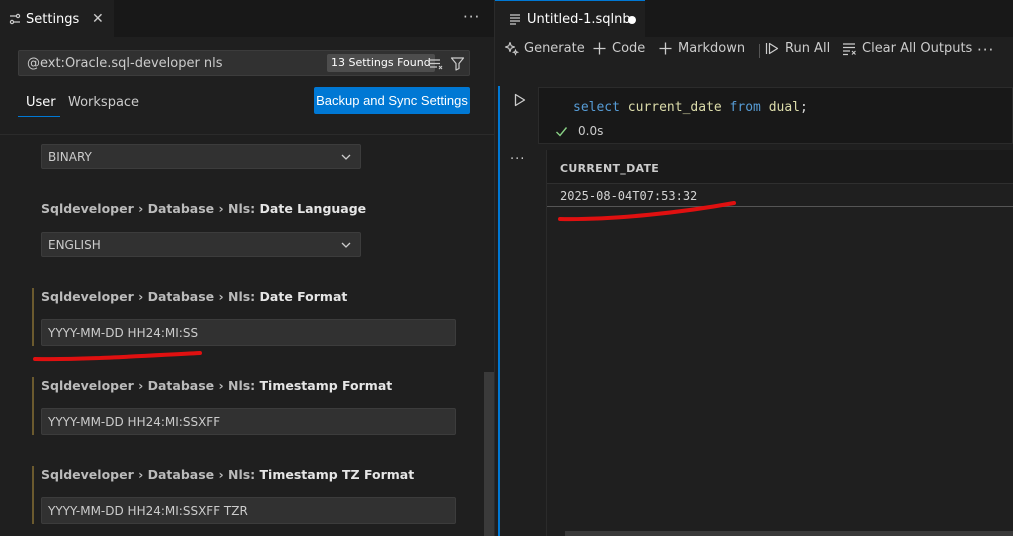 The height and width of the screenshot is (536, 1013). What do you see at coordinates (326, 385) in the screenshot?
I see `setting-name: Timestamp Format` at bounding box center [326, 385].